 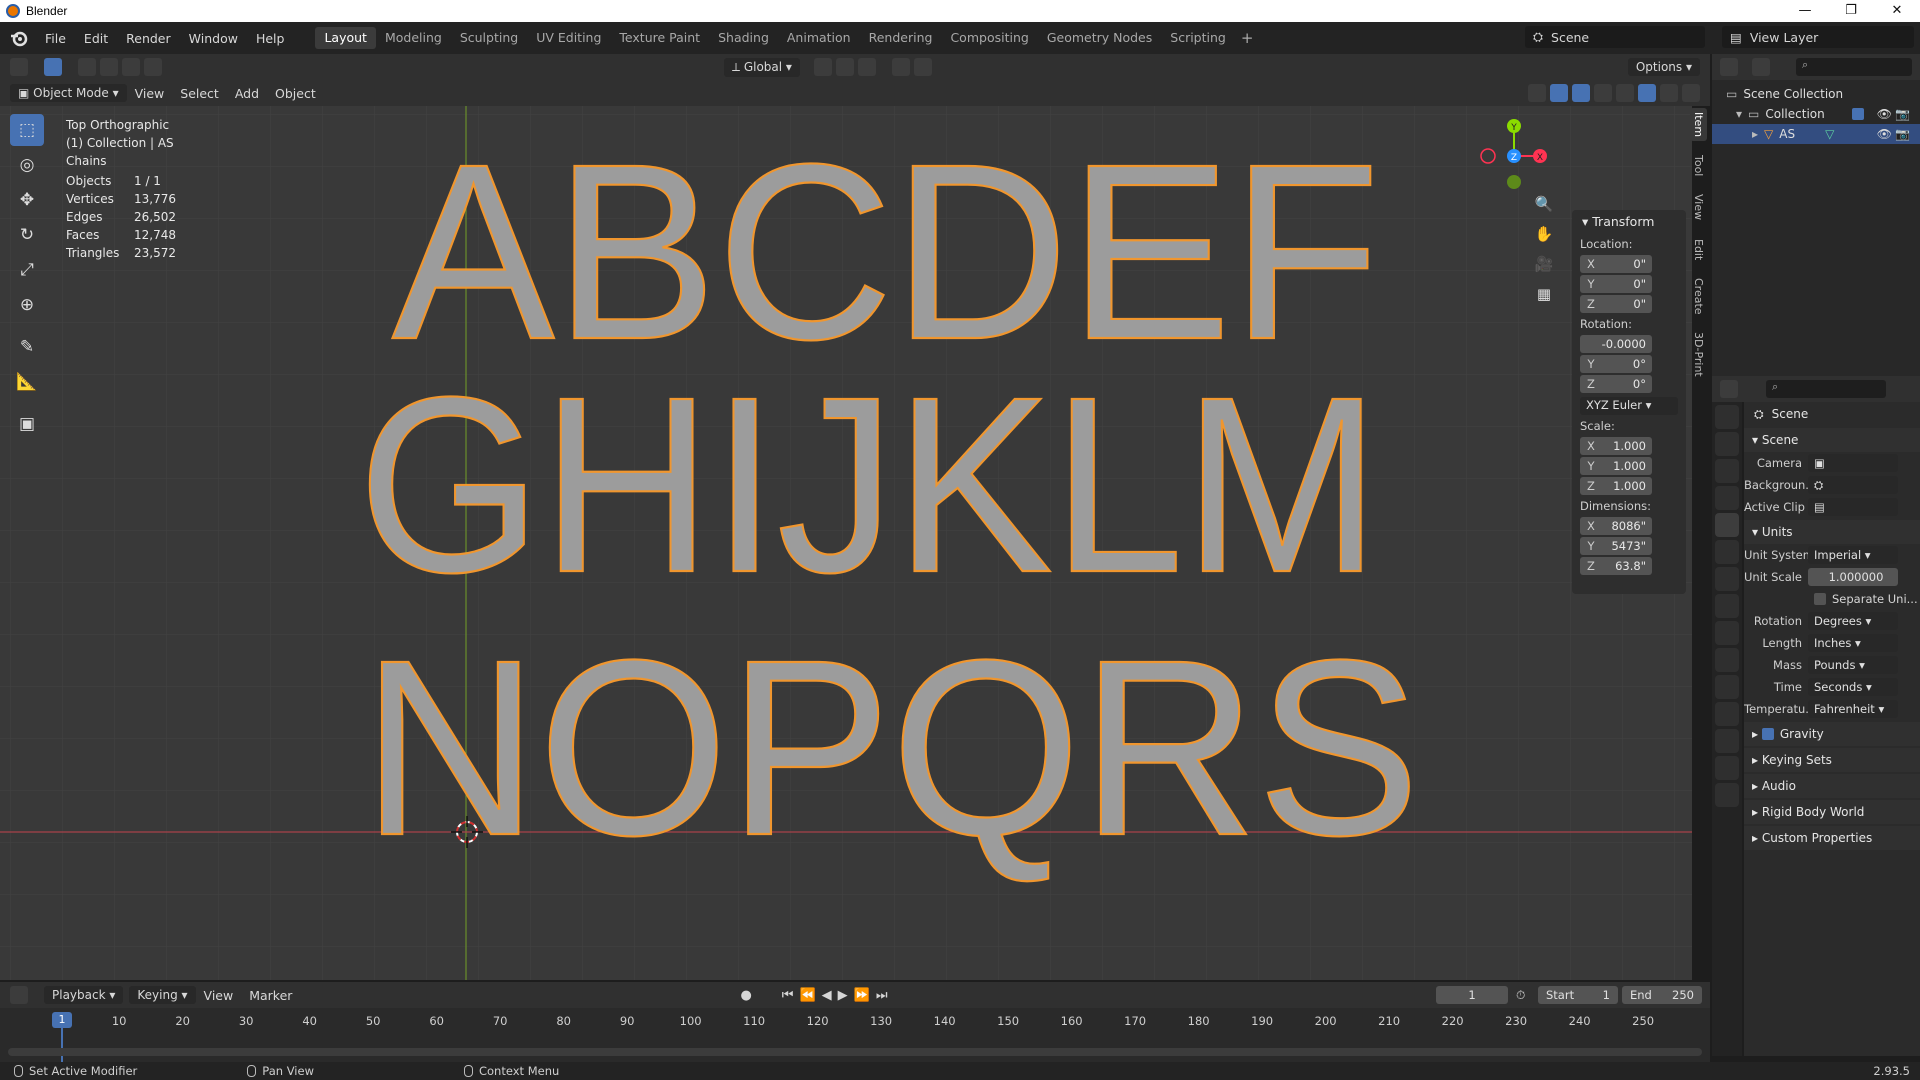 What do you see at coordinates (869, 484) in the screenshot?
I see `letters-row-2: GHIJKLM` at bounding box center [869, 484].